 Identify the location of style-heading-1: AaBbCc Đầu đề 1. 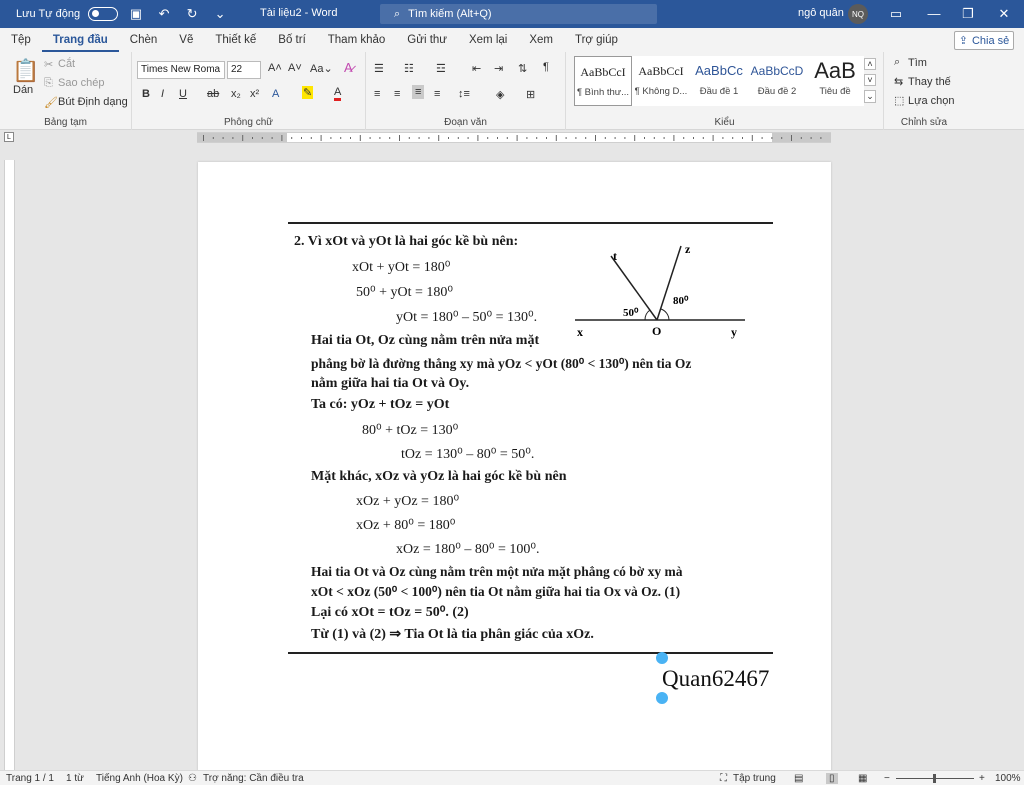
(719, 81).